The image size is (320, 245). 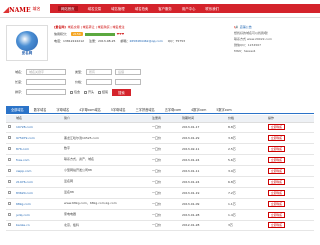 What do you see at coordinates (189, 8) in the screenshot?
I see `nav-item-user: 用户中心` at bounding box center [189, 8].